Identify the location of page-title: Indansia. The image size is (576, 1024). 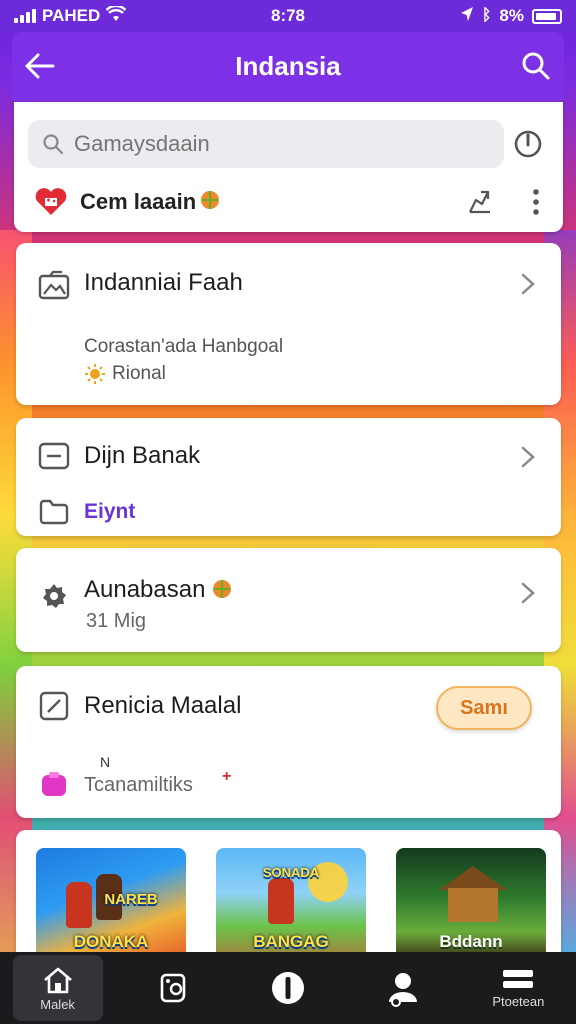
(288, 65).